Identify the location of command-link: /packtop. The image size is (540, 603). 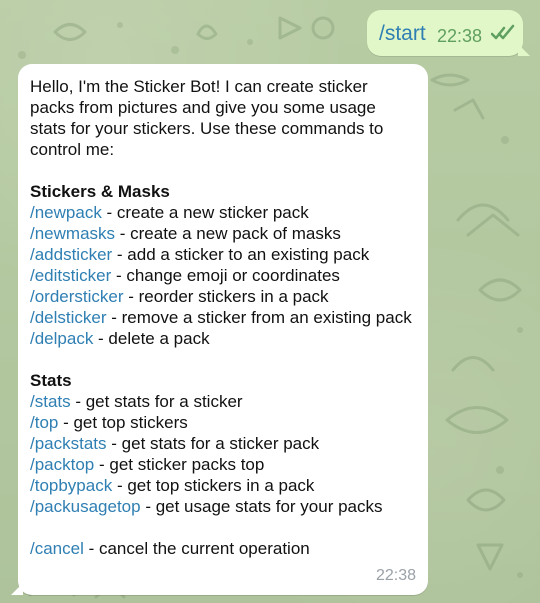
(62, 464).